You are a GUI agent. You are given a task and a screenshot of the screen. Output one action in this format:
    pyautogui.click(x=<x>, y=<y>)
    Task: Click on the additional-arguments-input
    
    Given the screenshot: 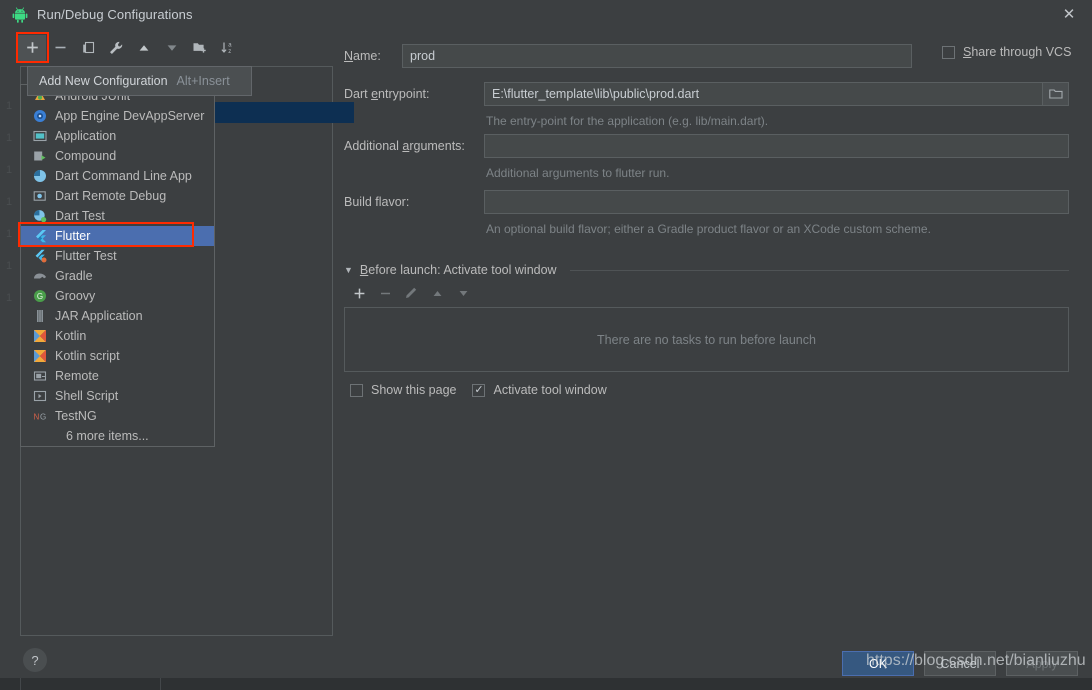 What is the action you would take?
    pyautogui.click(x=776, y=146)
    